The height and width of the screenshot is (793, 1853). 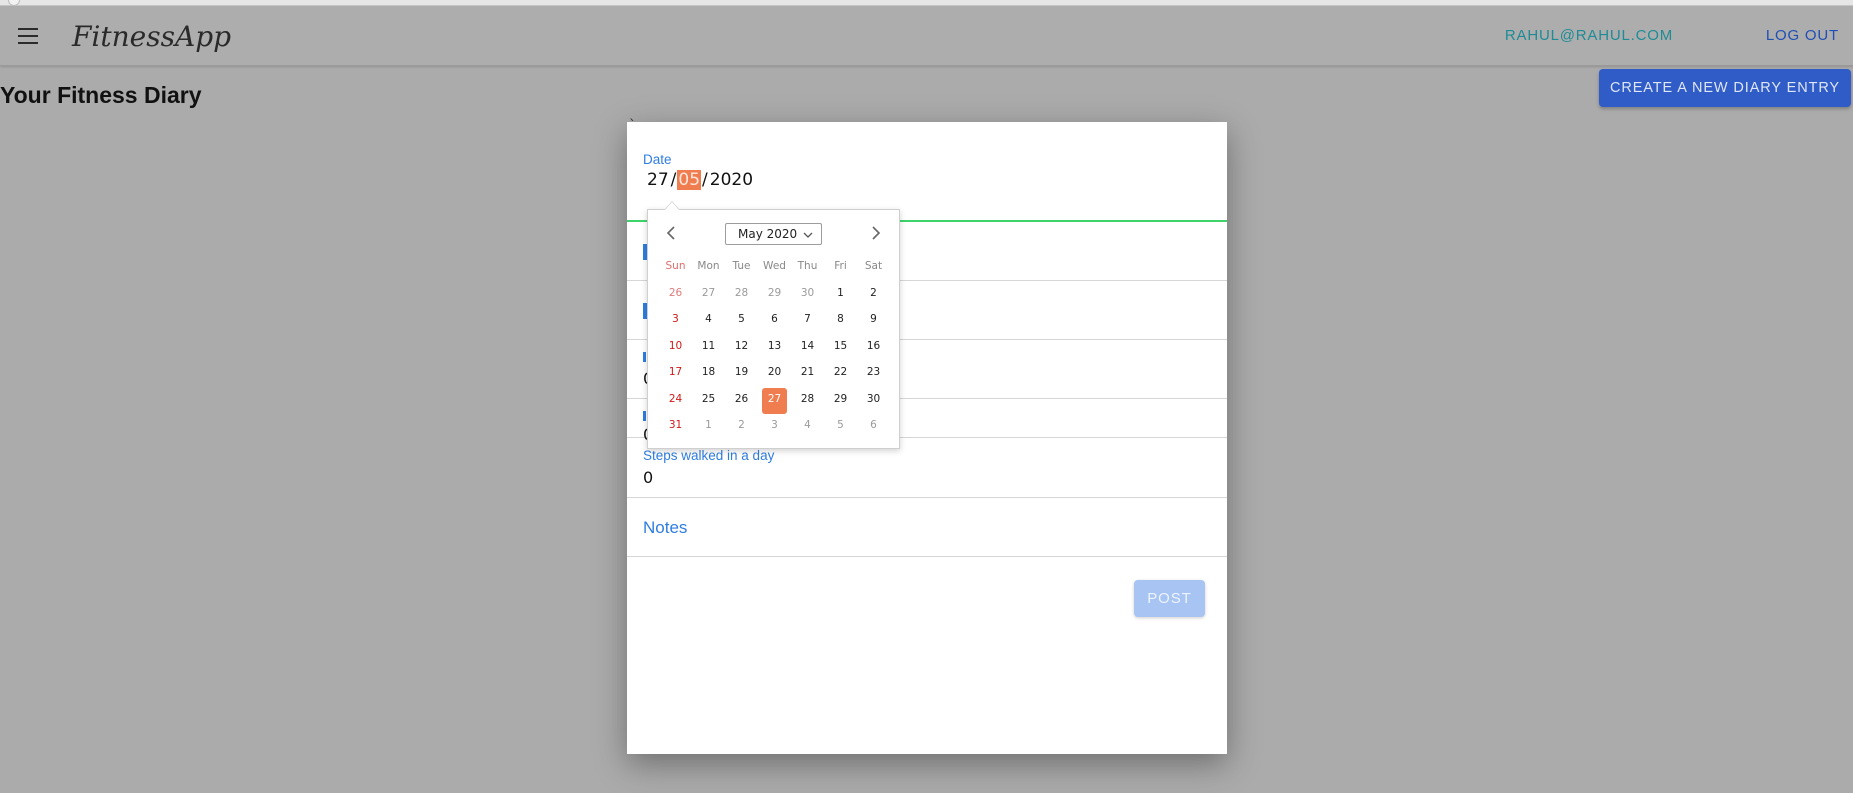 What do you see at coordinates (665, 527) in the screenshot?
I see `notes-label: Notes` at bounding box center [665, 527].